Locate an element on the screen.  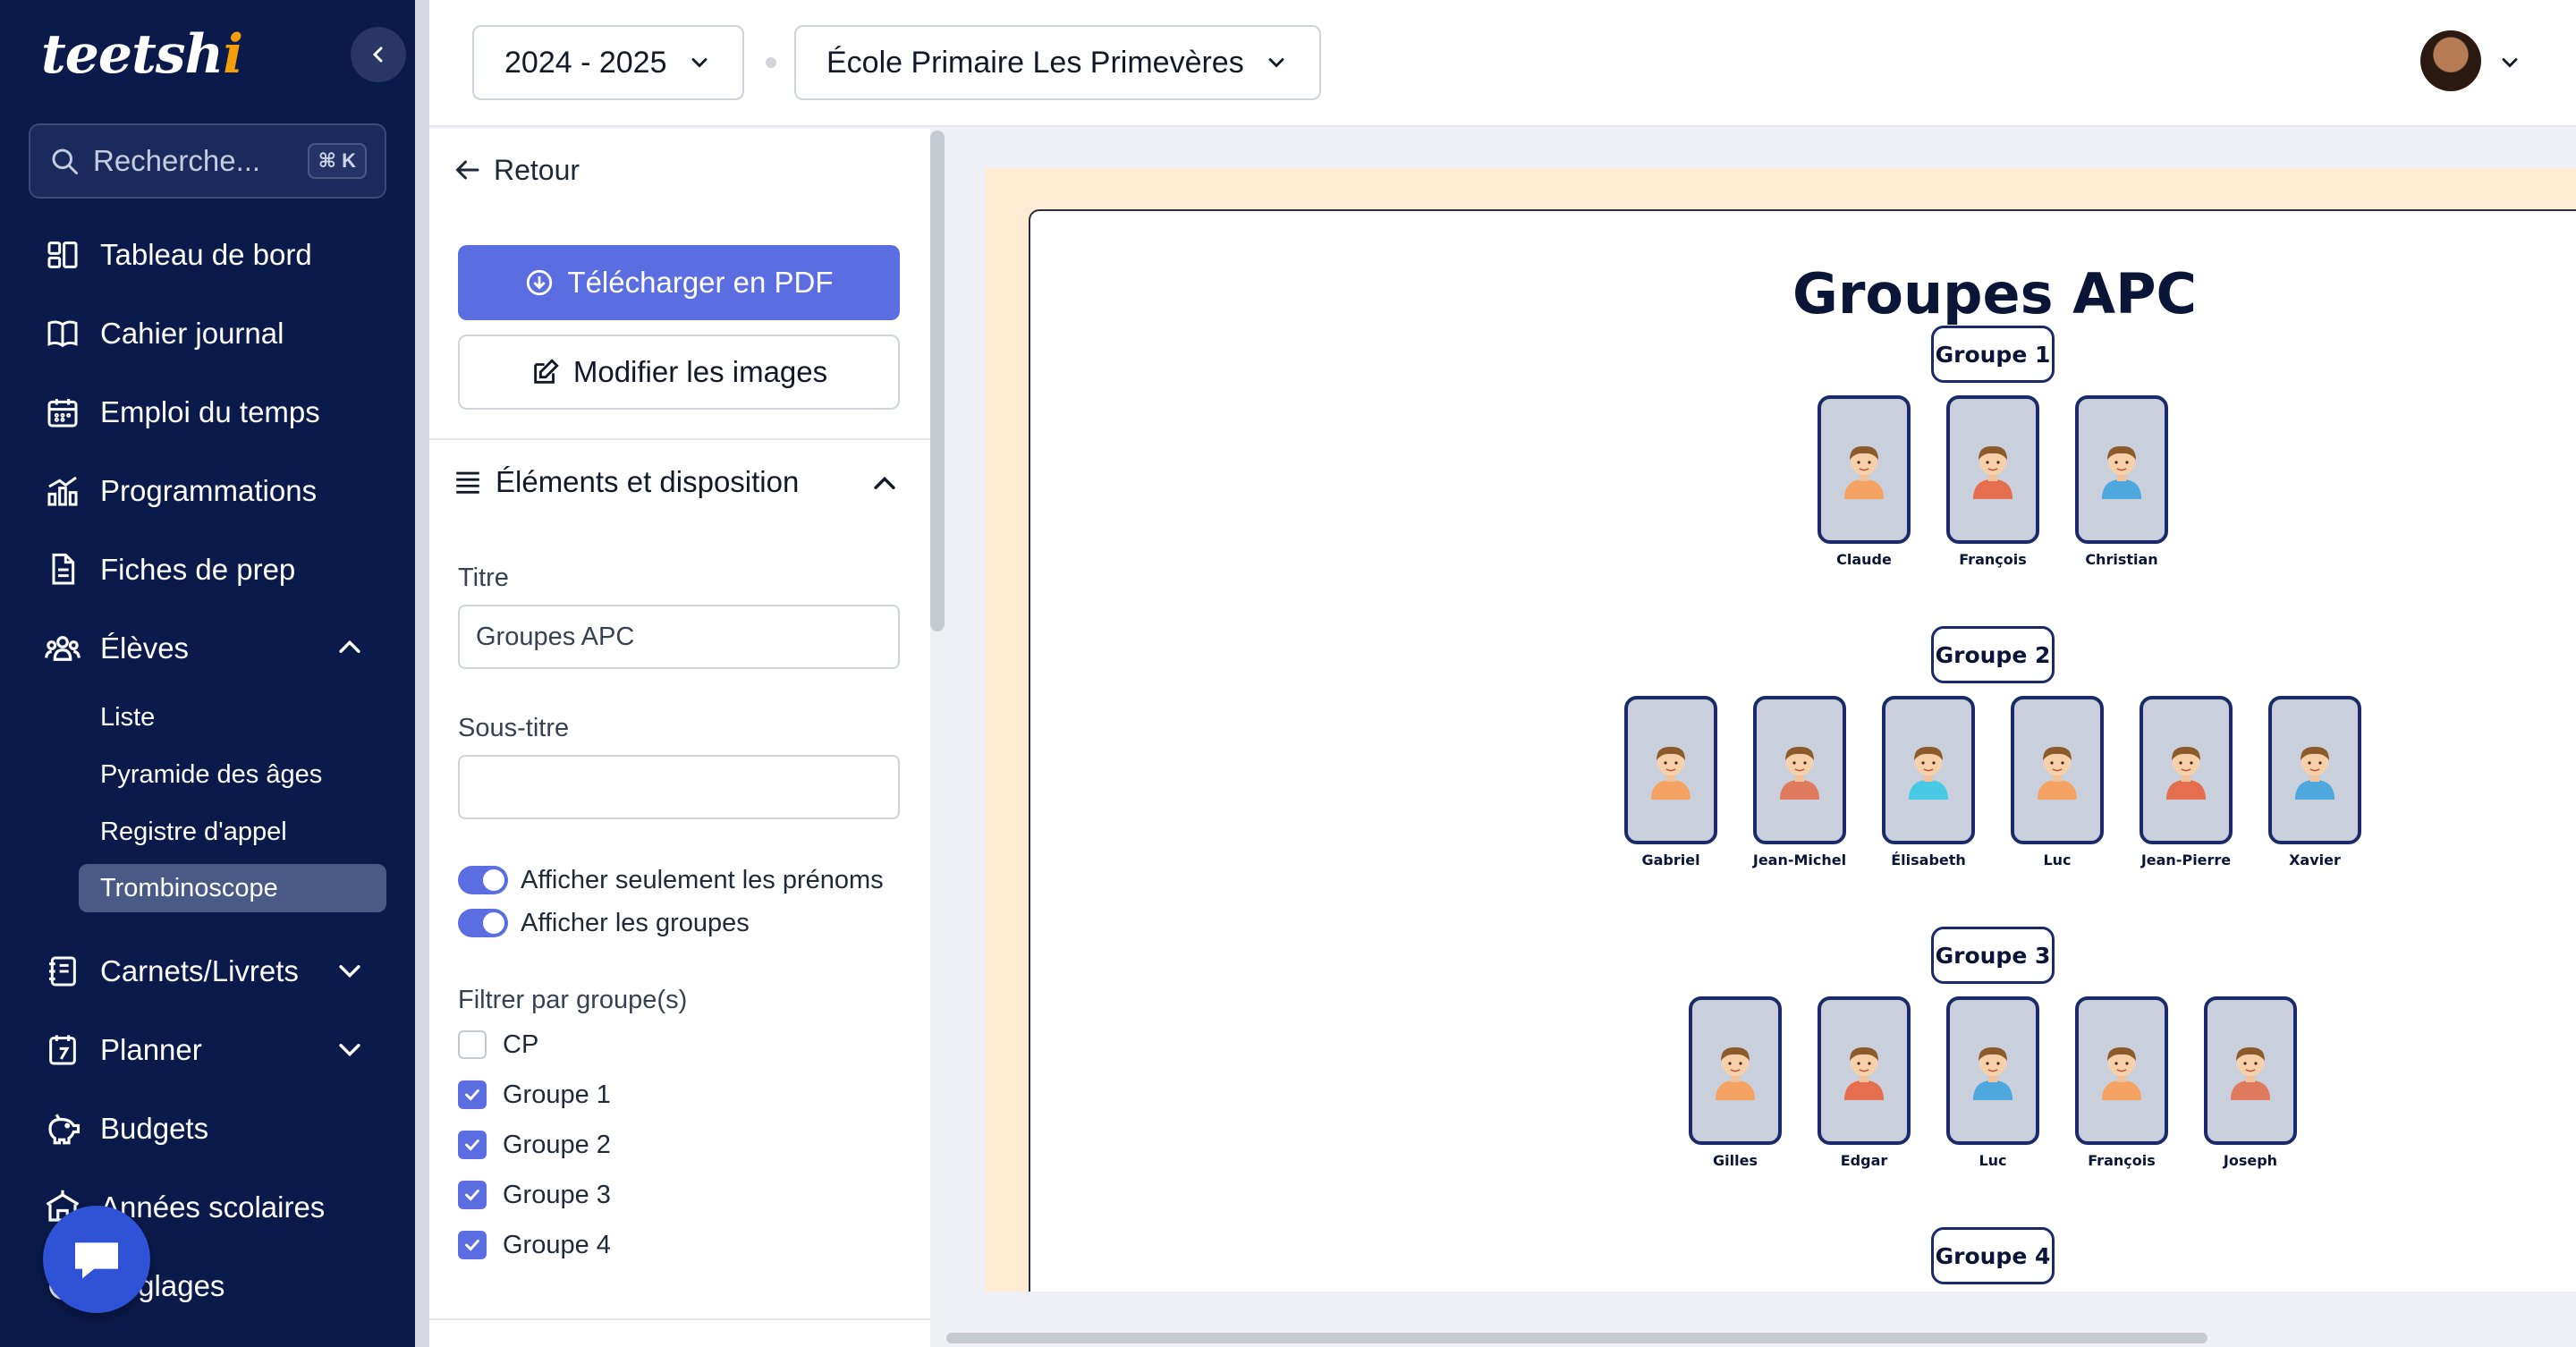
chat-icon is located at coordinates (96, 1260).